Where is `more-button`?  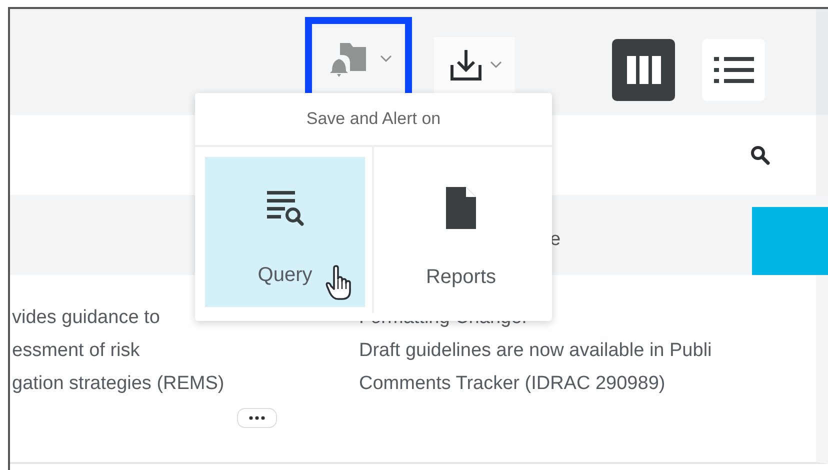
more-button is located at coordinates (257, 418).